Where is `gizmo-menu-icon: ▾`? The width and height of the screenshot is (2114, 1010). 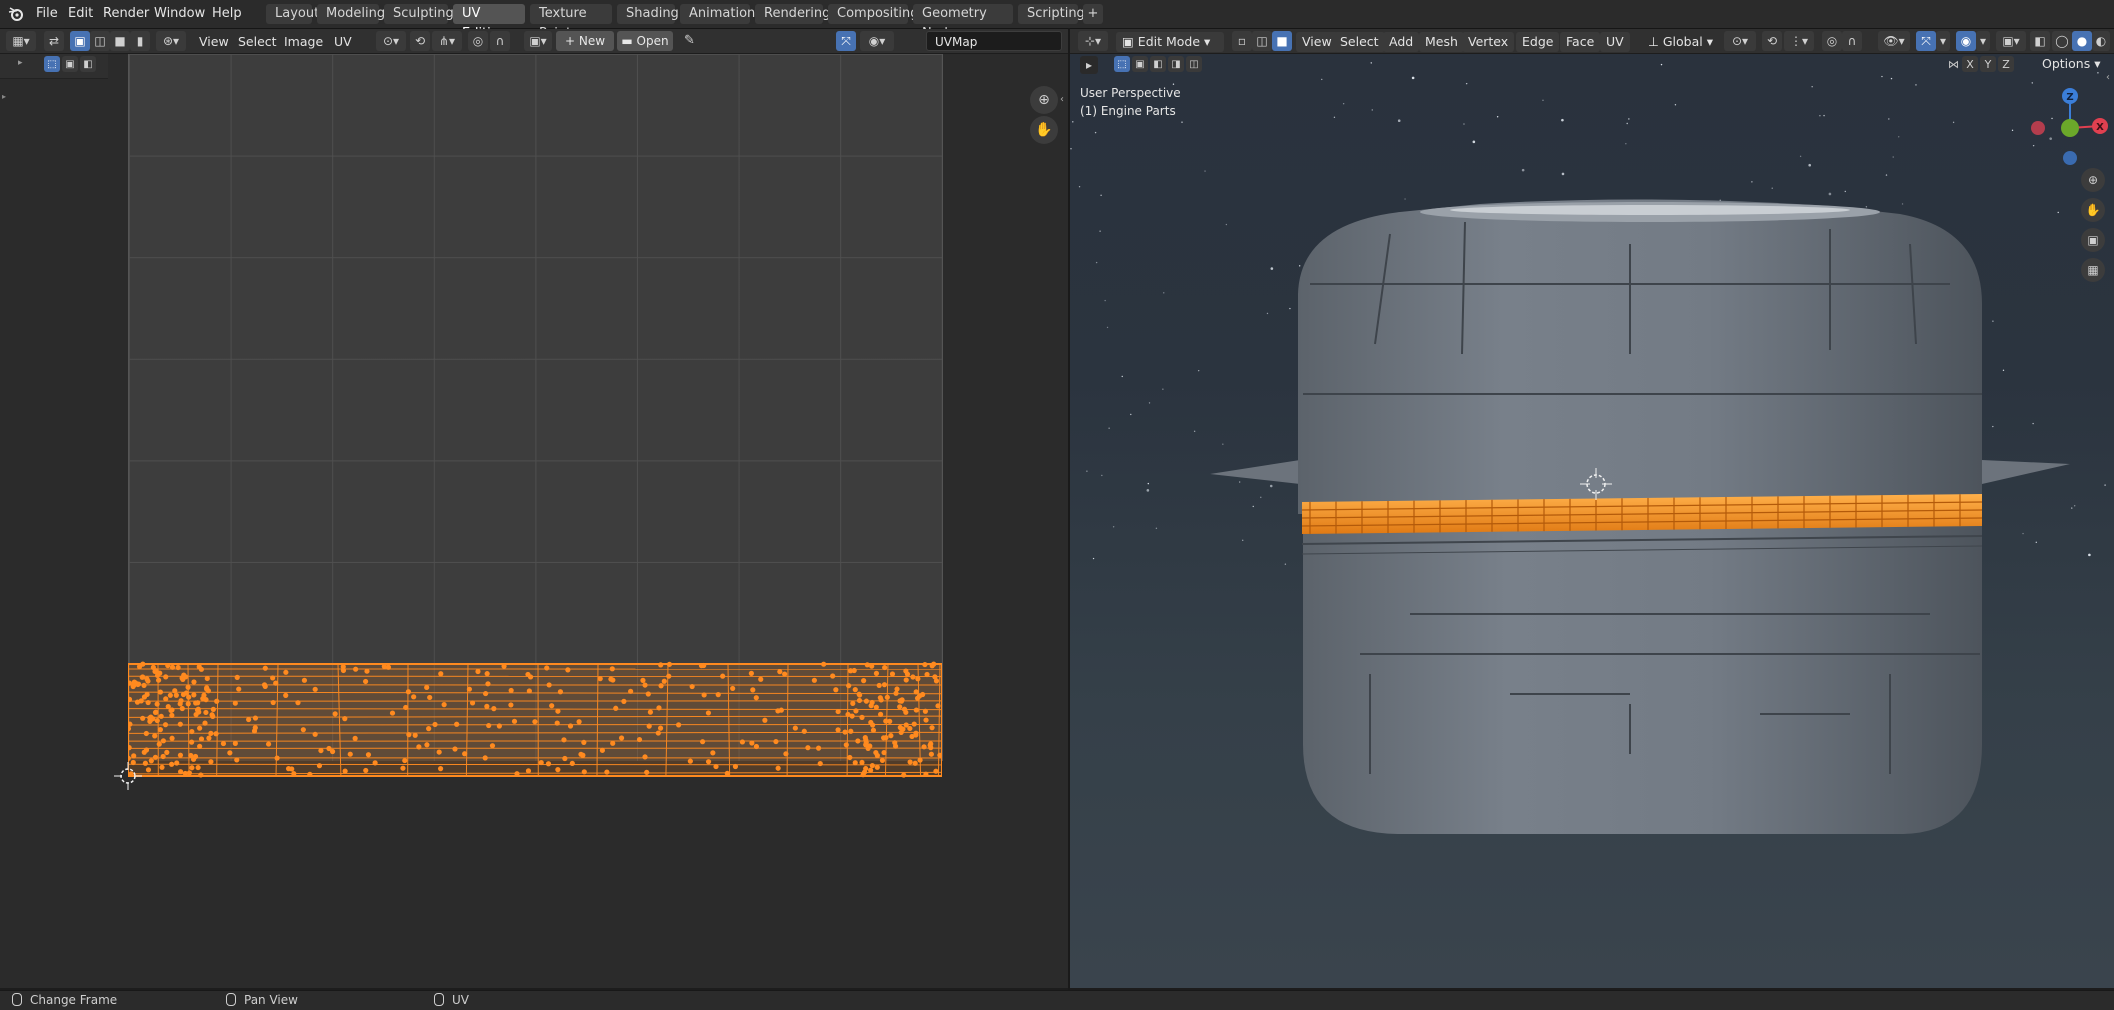 gizmo-menu-icon: ▾ is located at coordinates (1943, 41).